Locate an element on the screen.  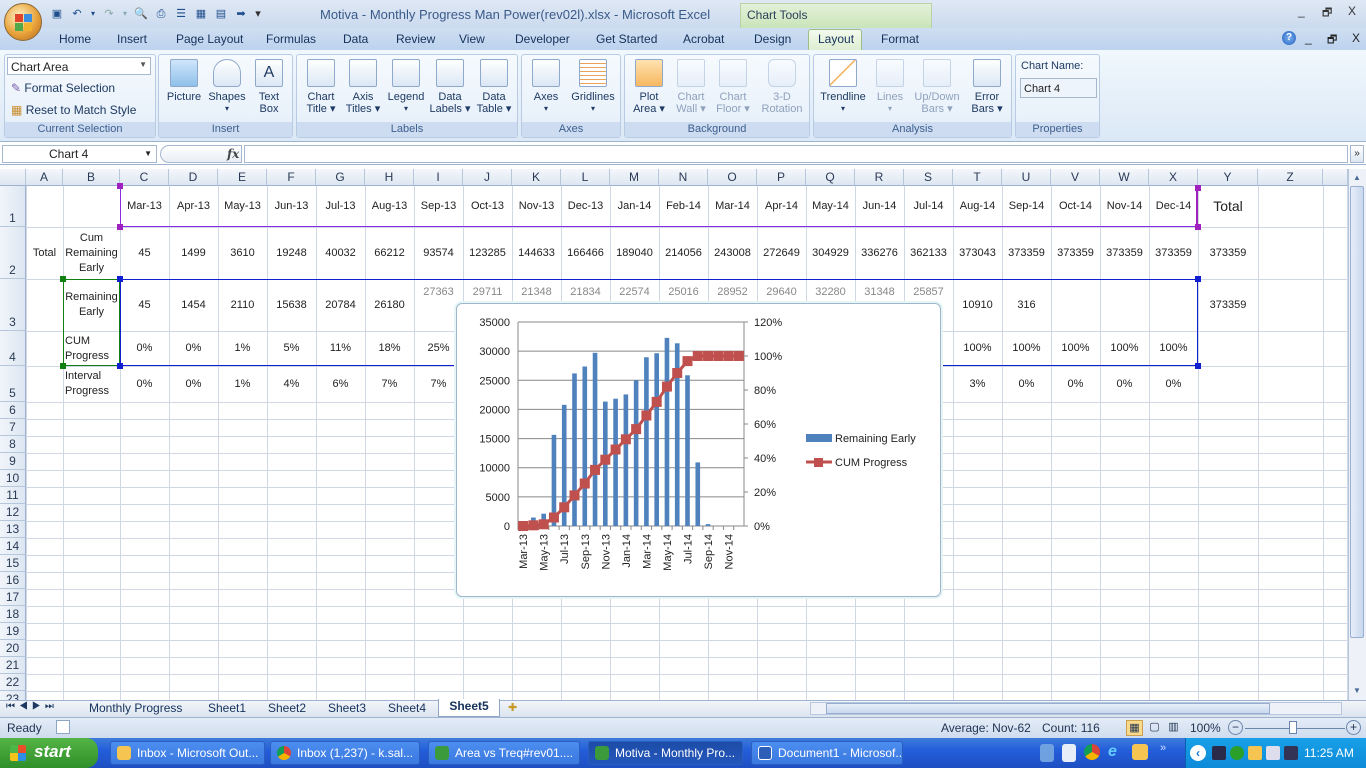
column-header-a: A is located at coordinates (44, 177).